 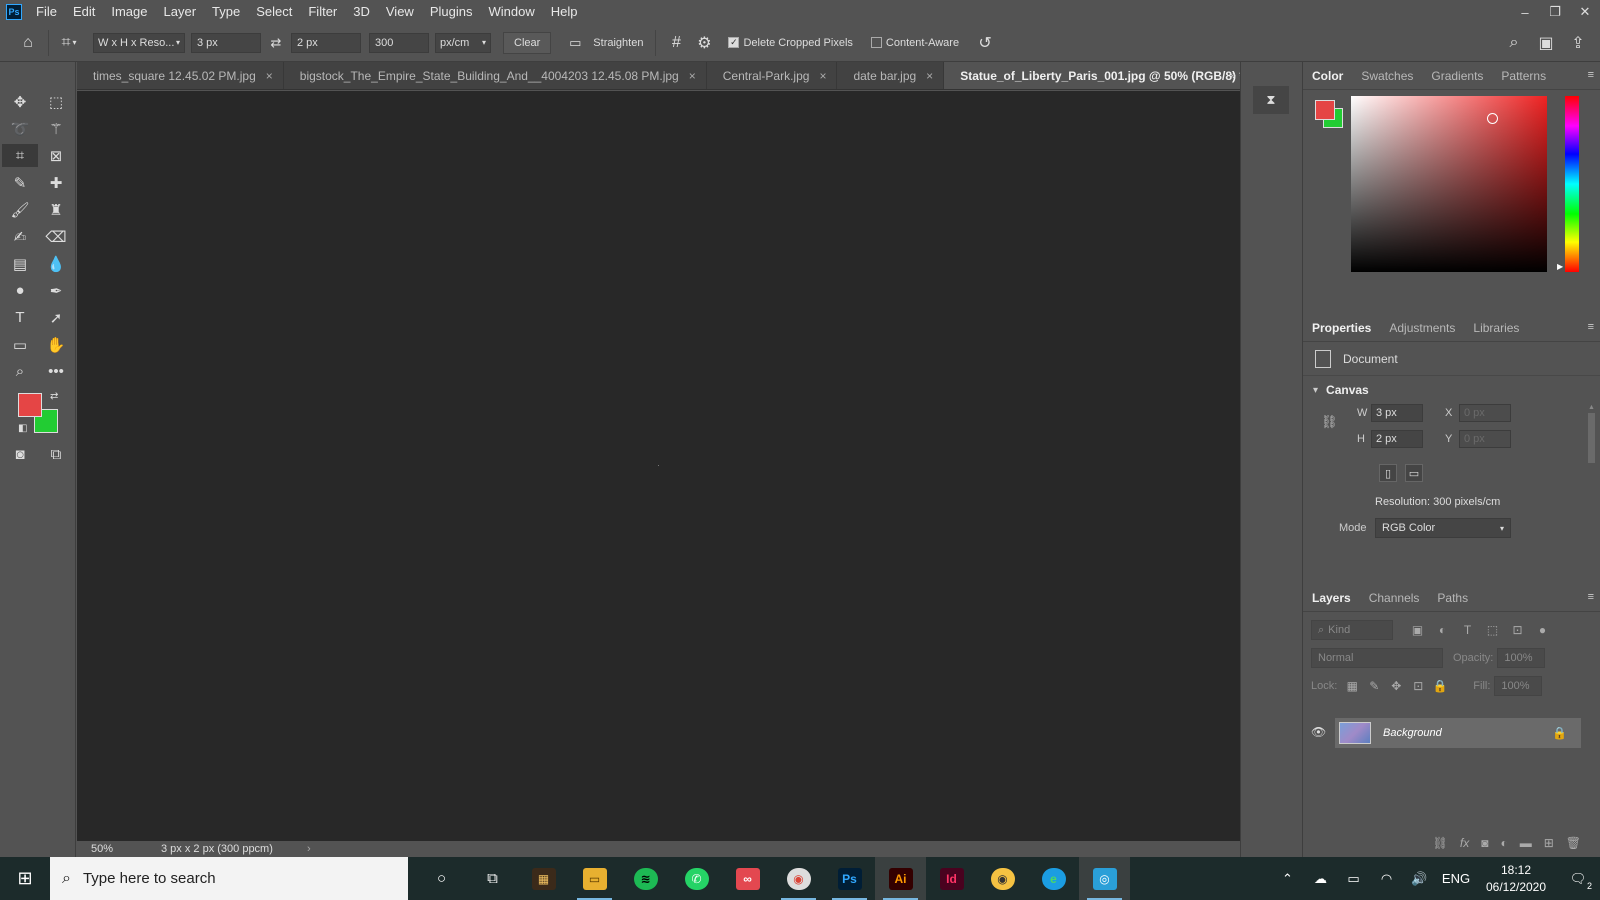 I want to click on tab-adjustments: Adjustments, so click(x=1422, y=328).